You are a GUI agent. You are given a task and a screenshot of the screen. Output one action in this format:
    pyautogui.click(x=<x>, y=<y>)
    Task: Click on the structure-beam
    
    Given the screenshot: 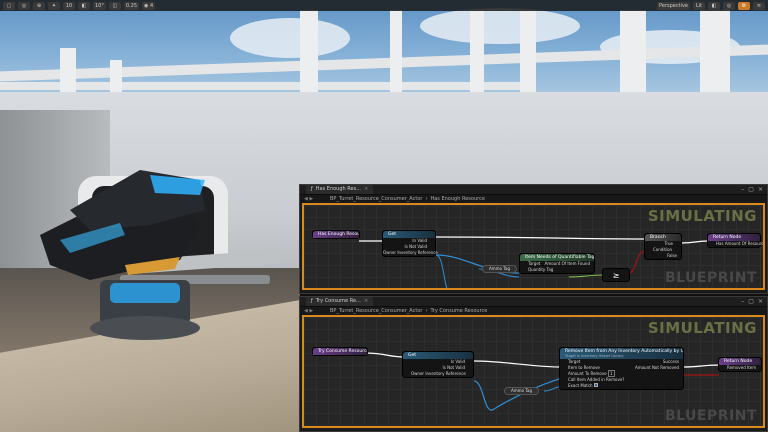 What is the action you would take?
    pyautogui.click(x=260, y=86)
    